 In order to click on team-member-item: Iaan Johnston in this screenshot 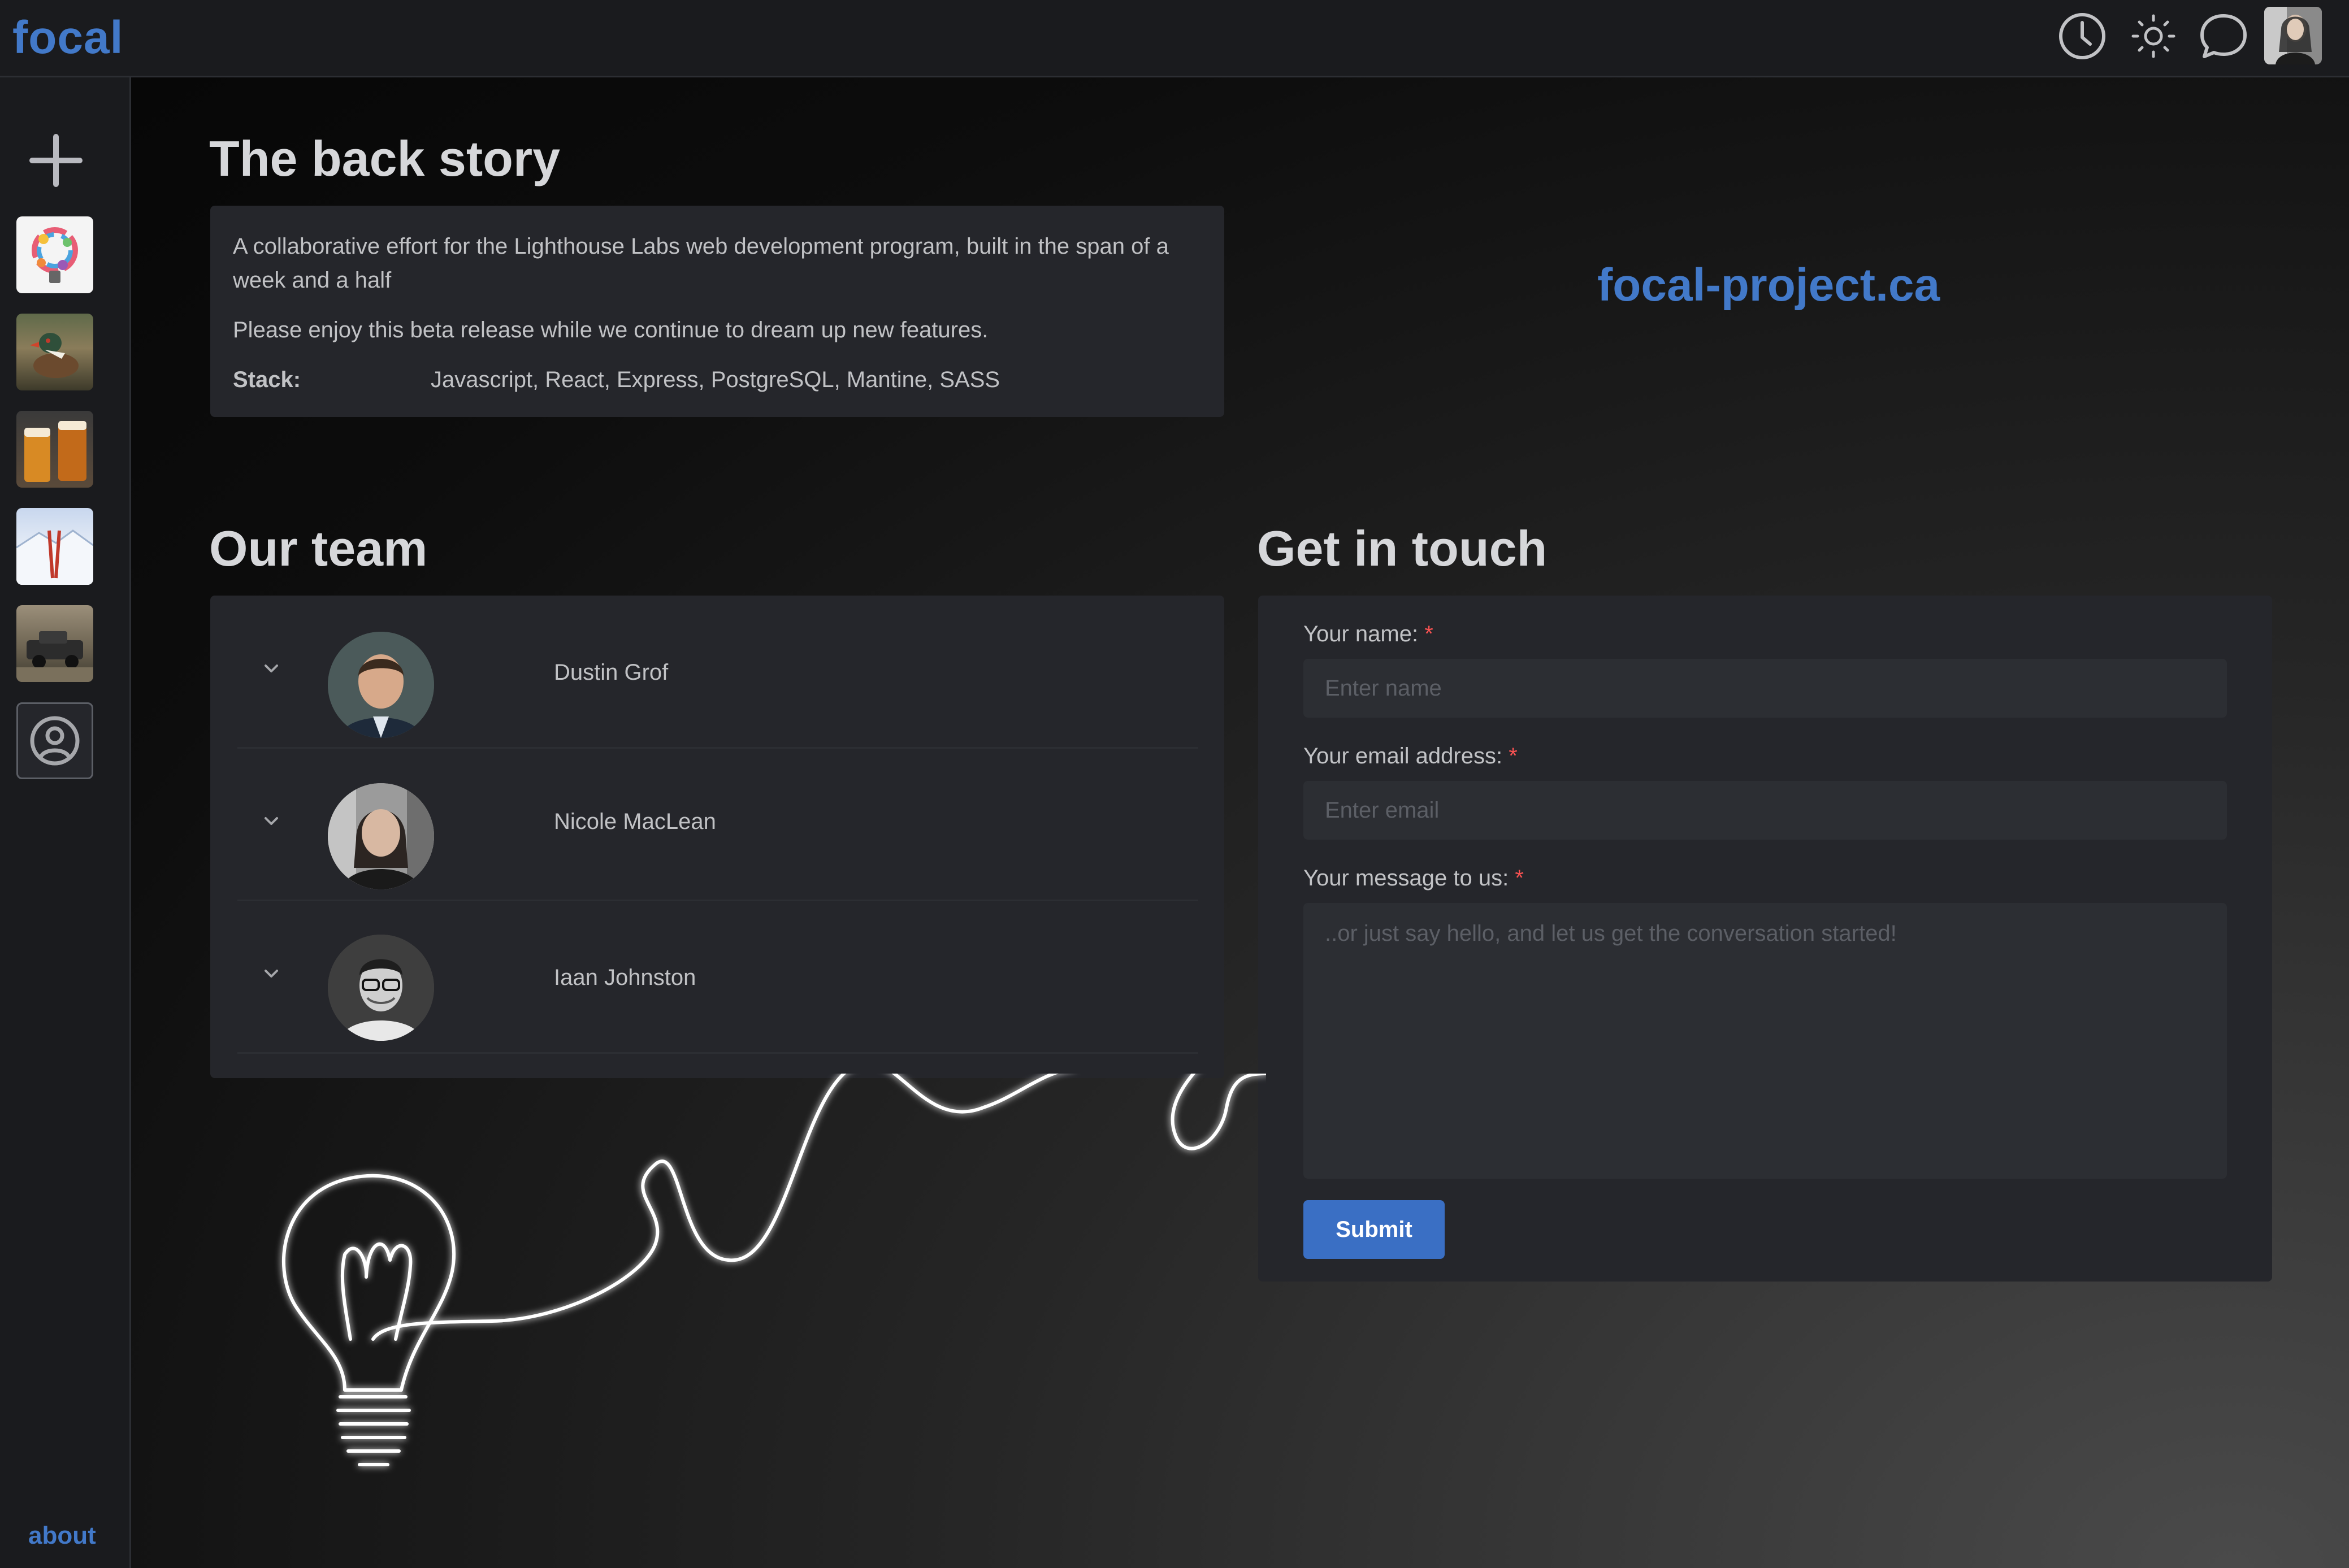, I will do `click(718, 977)`.